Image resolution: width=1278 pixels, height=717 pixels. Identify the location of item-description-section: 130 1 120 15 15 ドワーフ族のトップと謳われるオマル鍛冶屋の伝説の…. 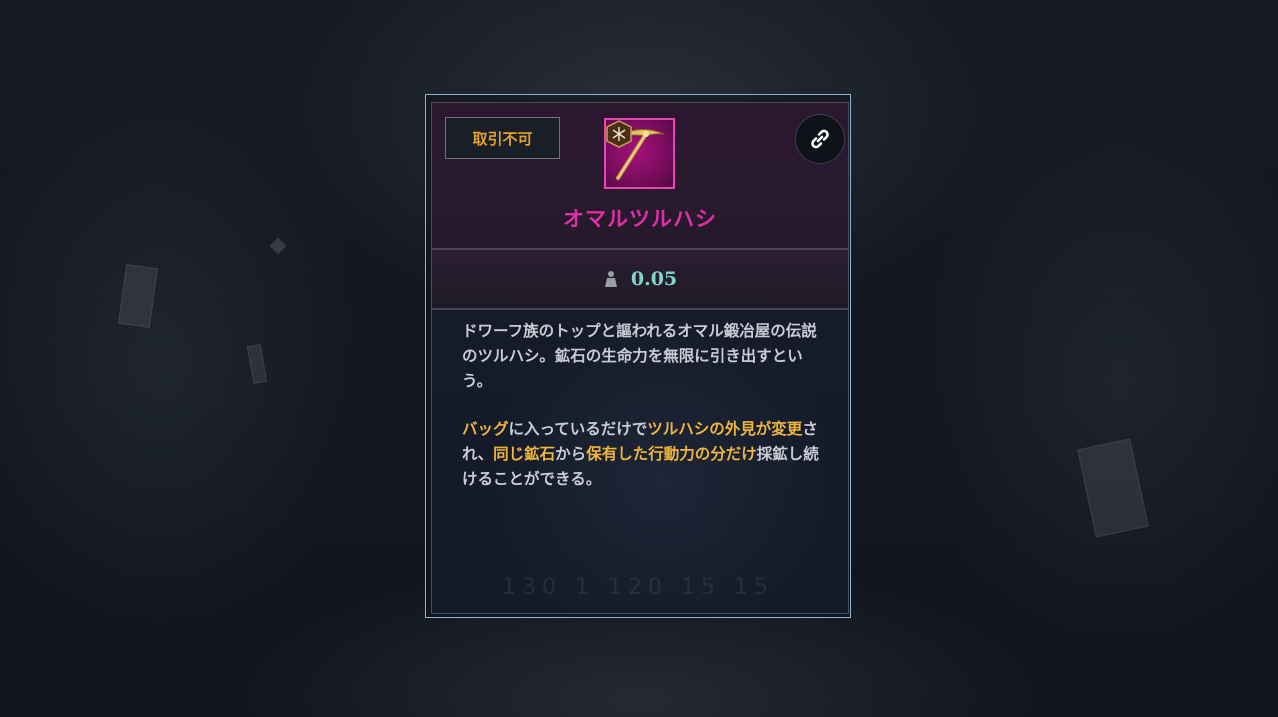
(640, 461).